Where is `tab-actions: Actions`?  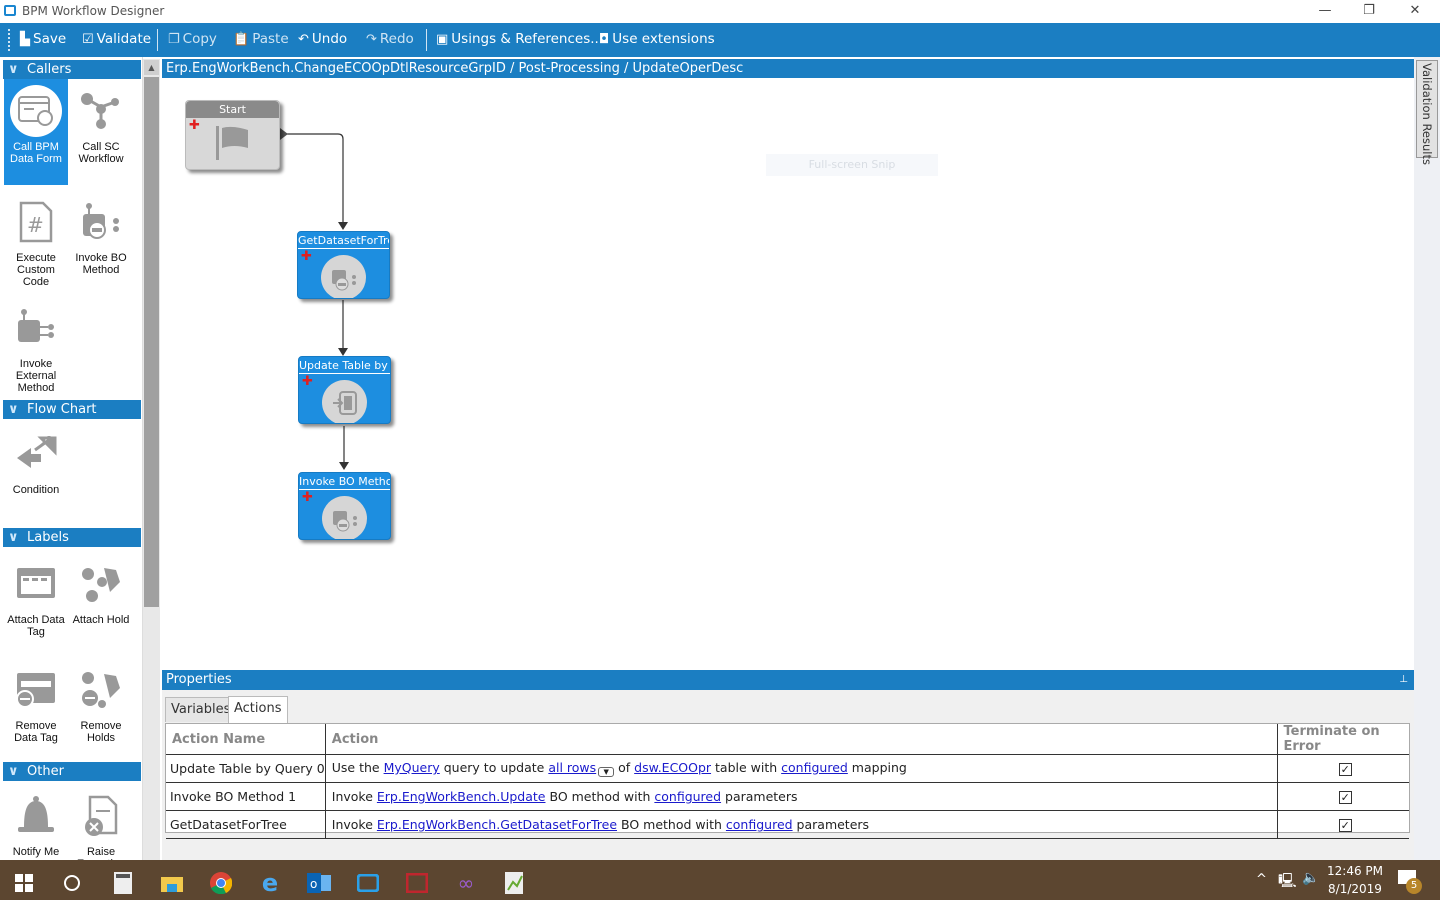 tab-actions: Actions is located at coordinates (258, 709).